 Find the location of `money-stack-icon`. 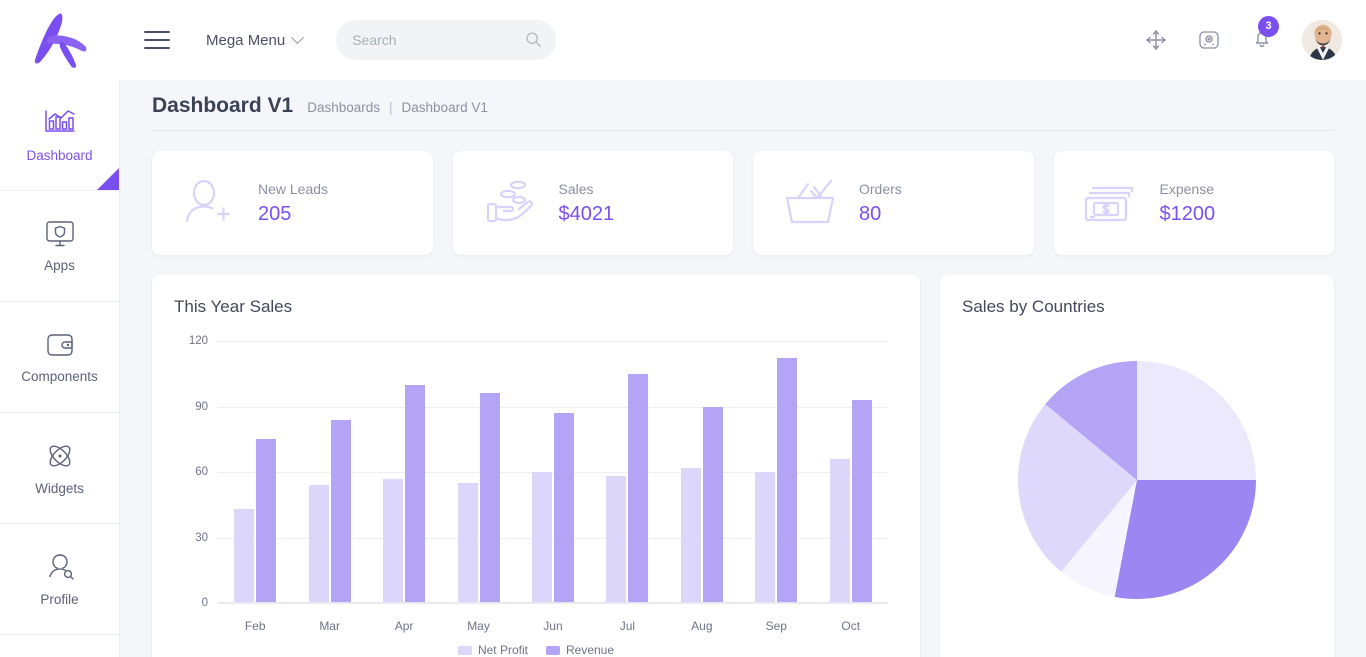

money-stack-icon is located at coordinates (1111, 203).